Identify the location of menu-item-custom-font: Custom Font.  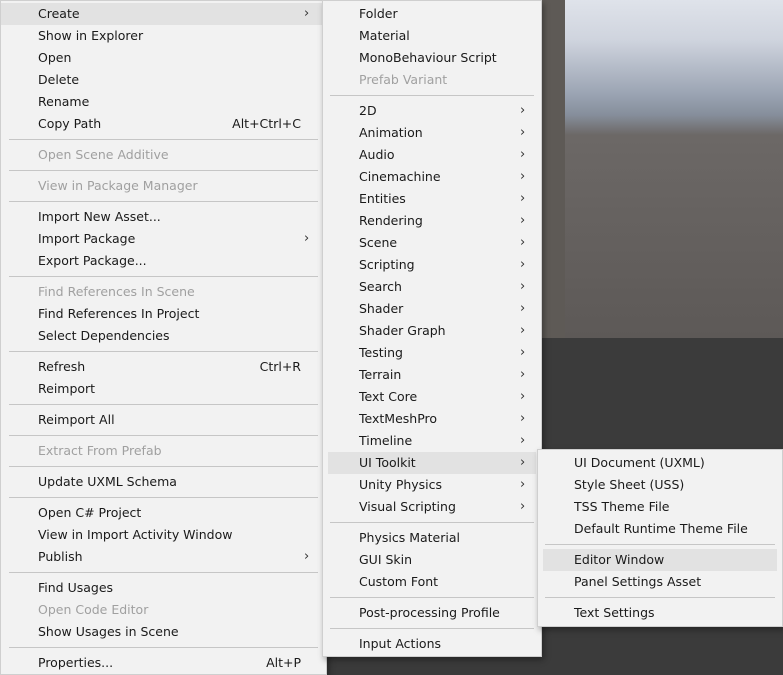
(432, 582).